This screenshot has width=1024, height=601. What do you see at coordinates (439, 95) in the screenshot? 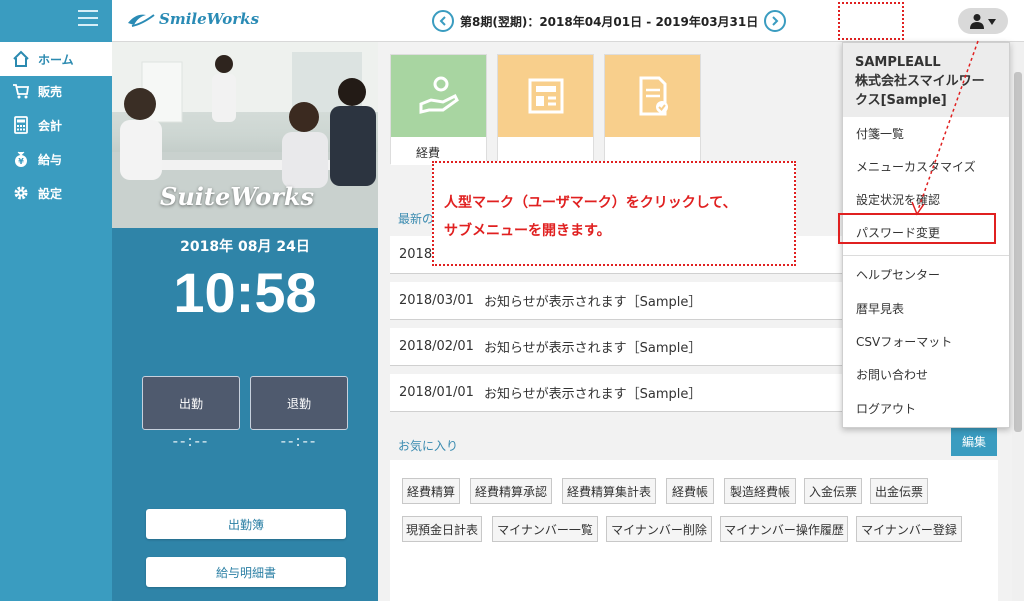
I see `hand-coin-icon` at bounding box center [439, 95].